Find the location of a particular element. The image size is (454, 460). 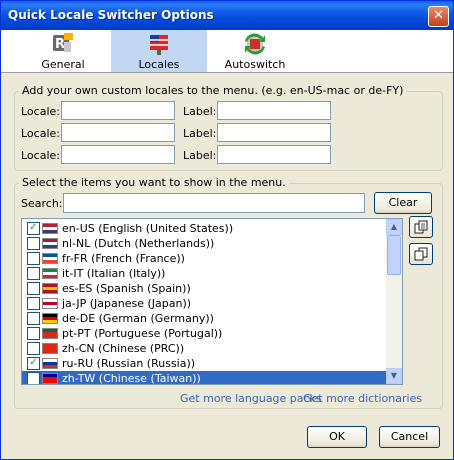

search-label: Search: is located at coordinates (42, 203).